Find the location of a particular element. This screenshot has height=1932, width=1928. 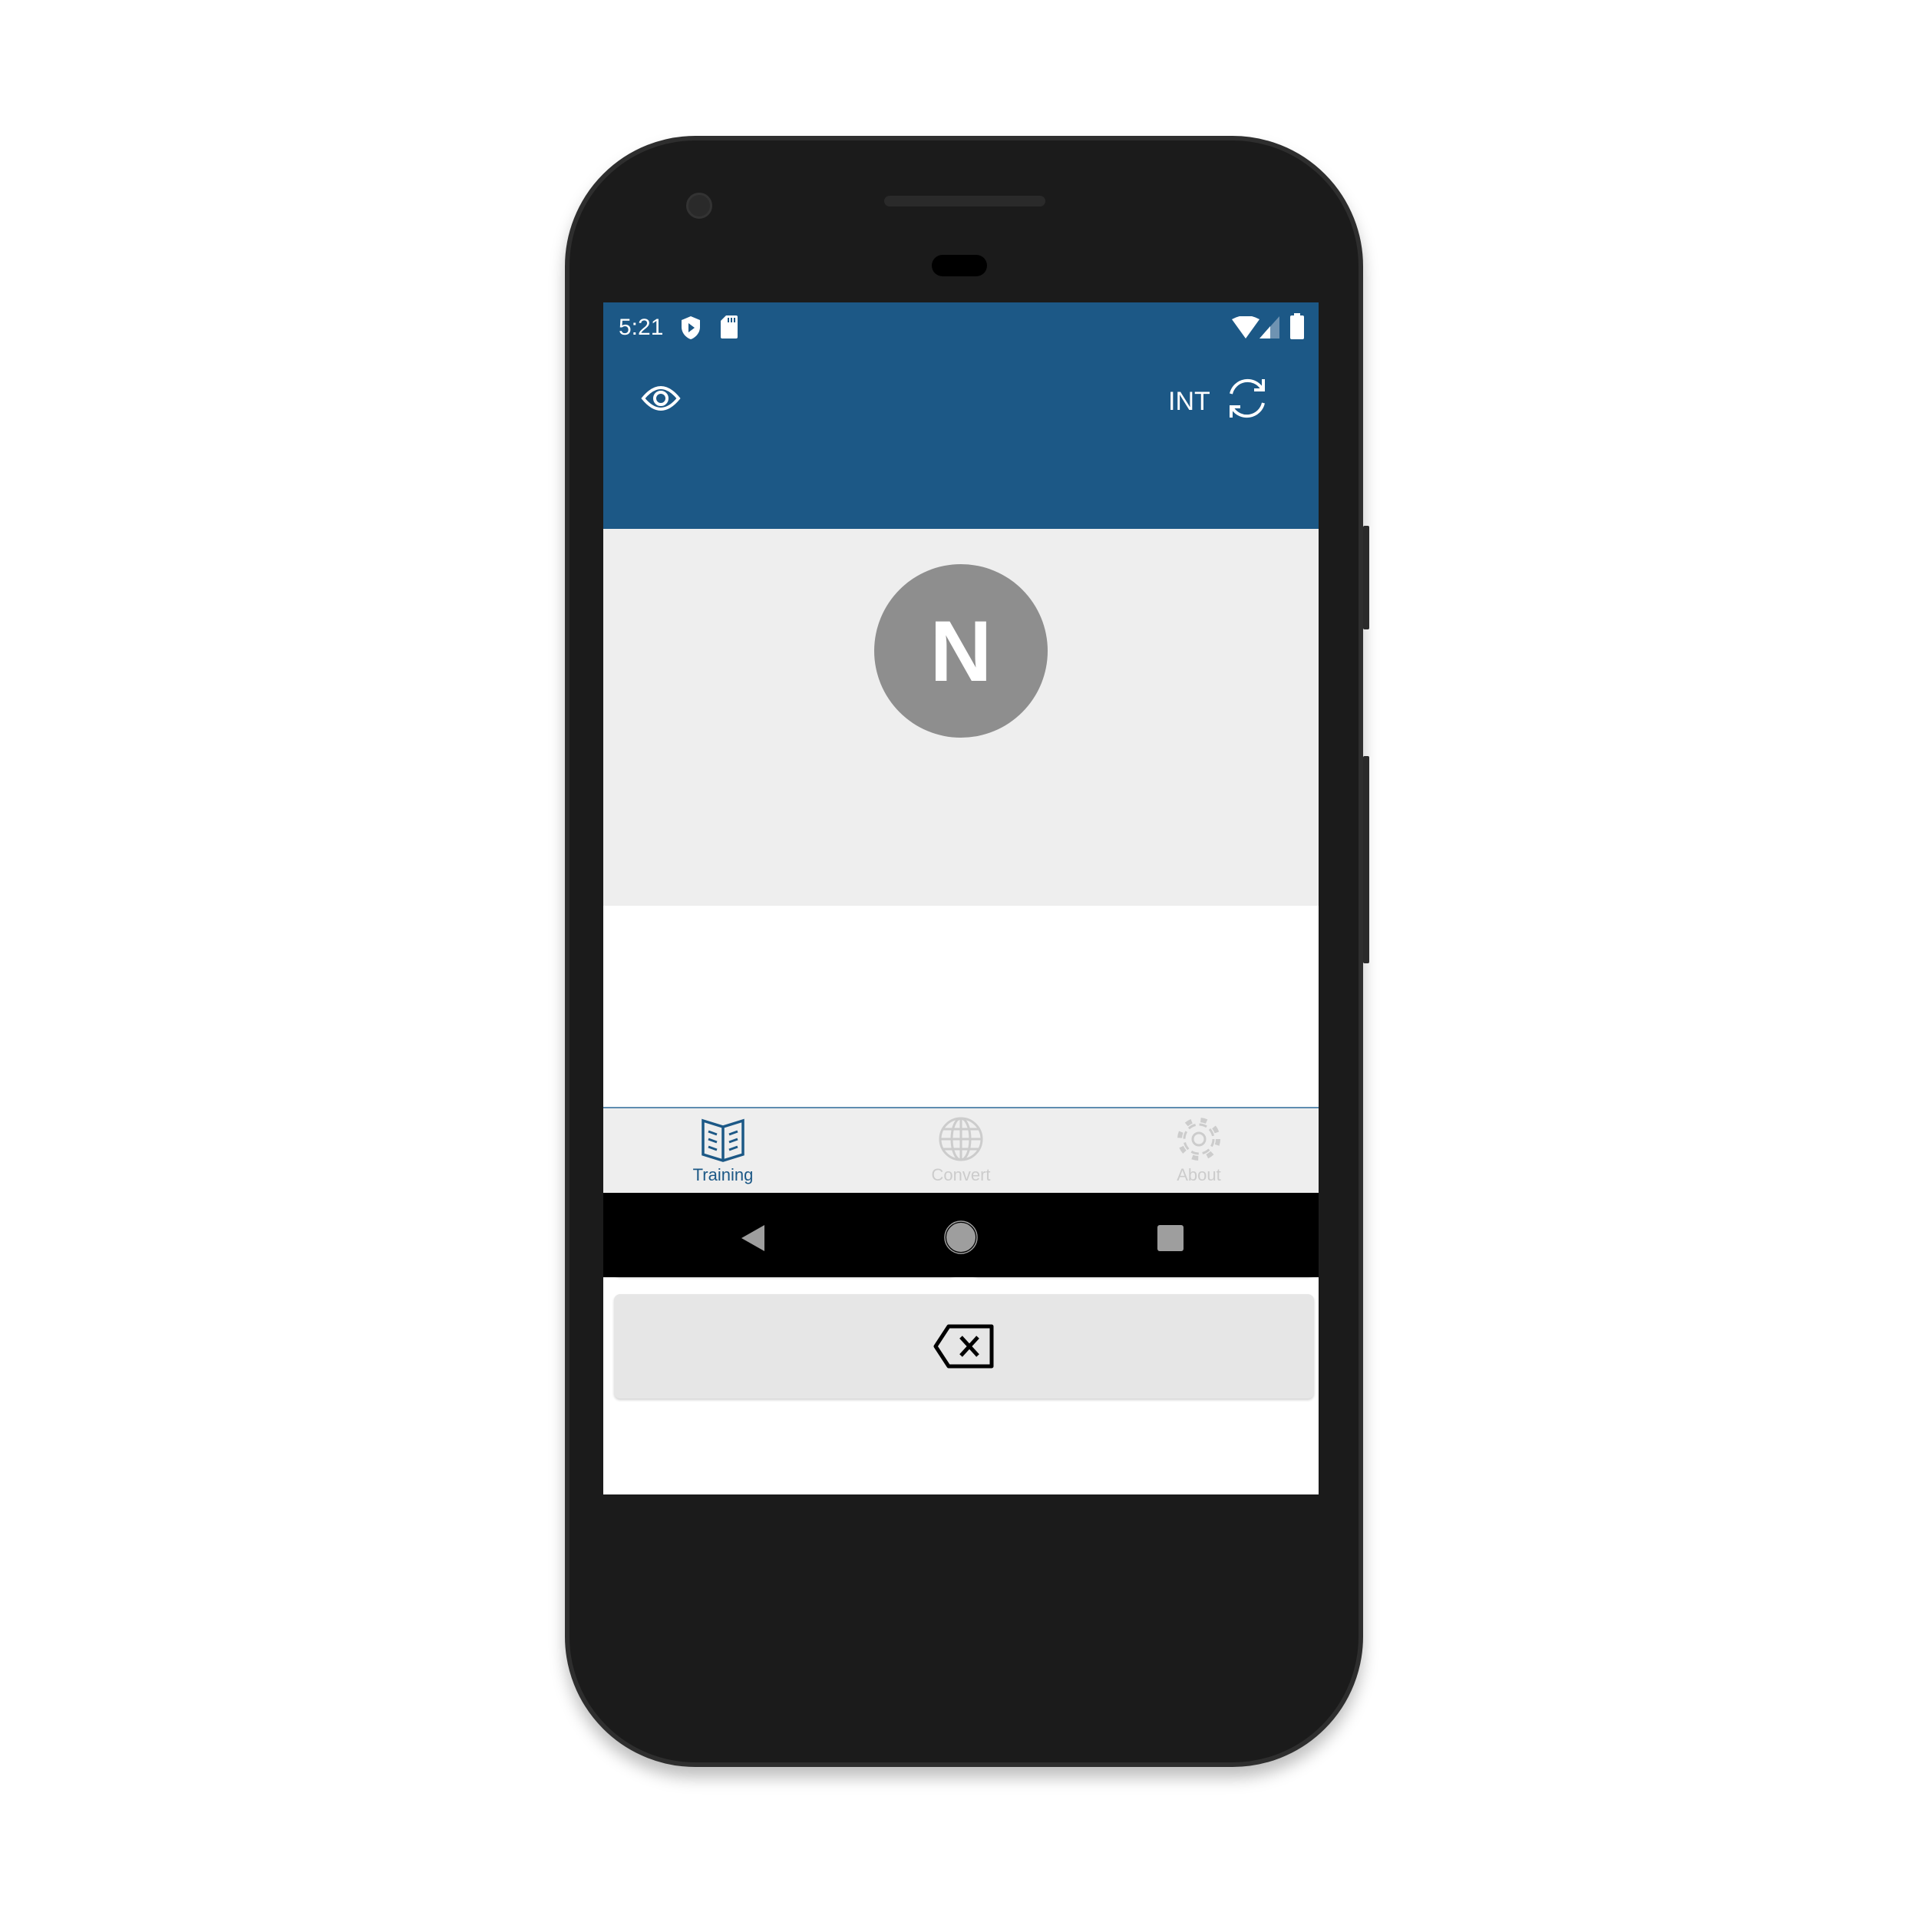

tab-convert: Convert is located at coordinates (961, 1151).